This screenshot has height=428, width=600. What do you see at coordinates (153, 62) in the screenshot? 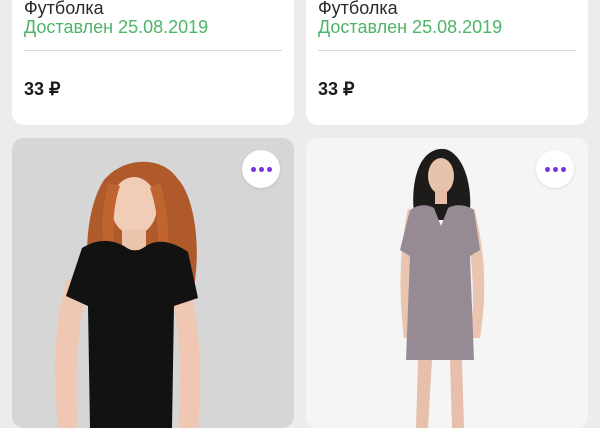
I see `product-card-1: Футболка Доставлен 25.08.2019 33 ₽` at bounding box center [153, 62].